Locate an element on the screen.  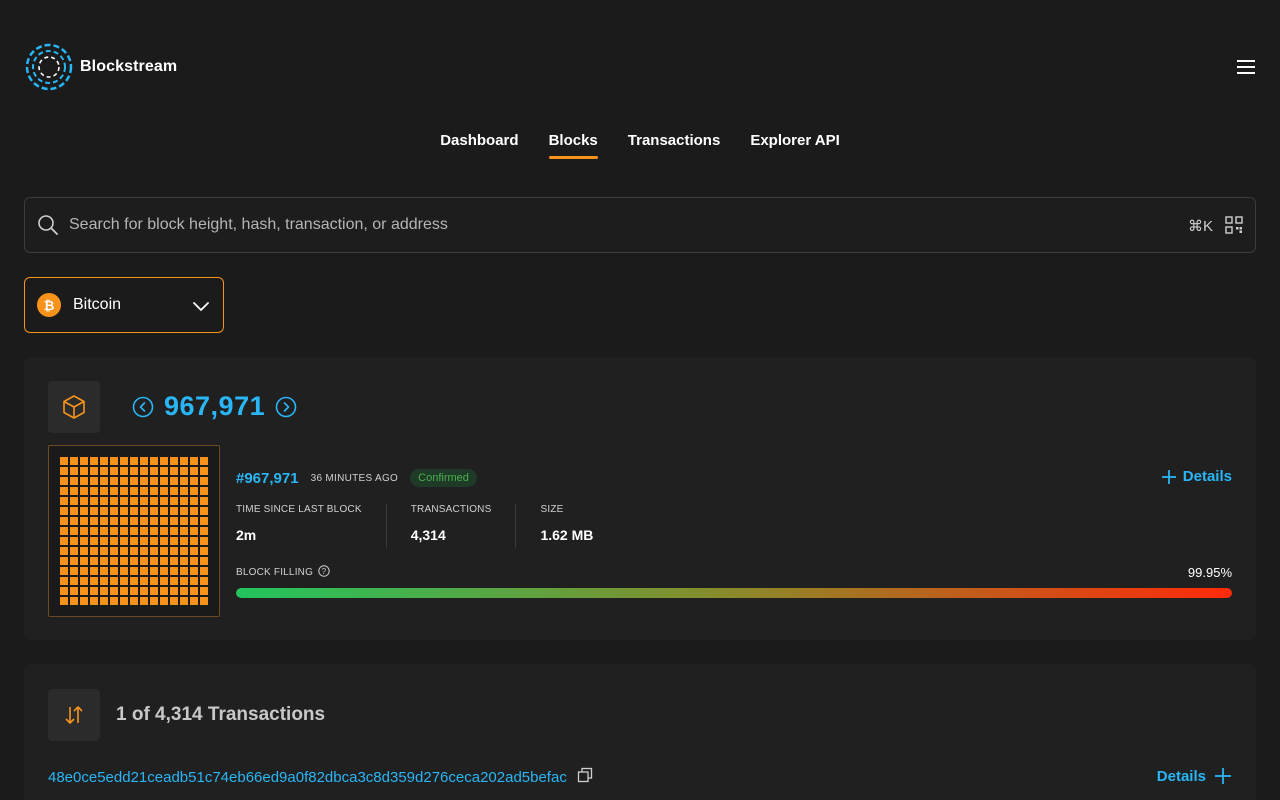
block-filling-percent: 99.95% is located at coordinates (1209, 572).